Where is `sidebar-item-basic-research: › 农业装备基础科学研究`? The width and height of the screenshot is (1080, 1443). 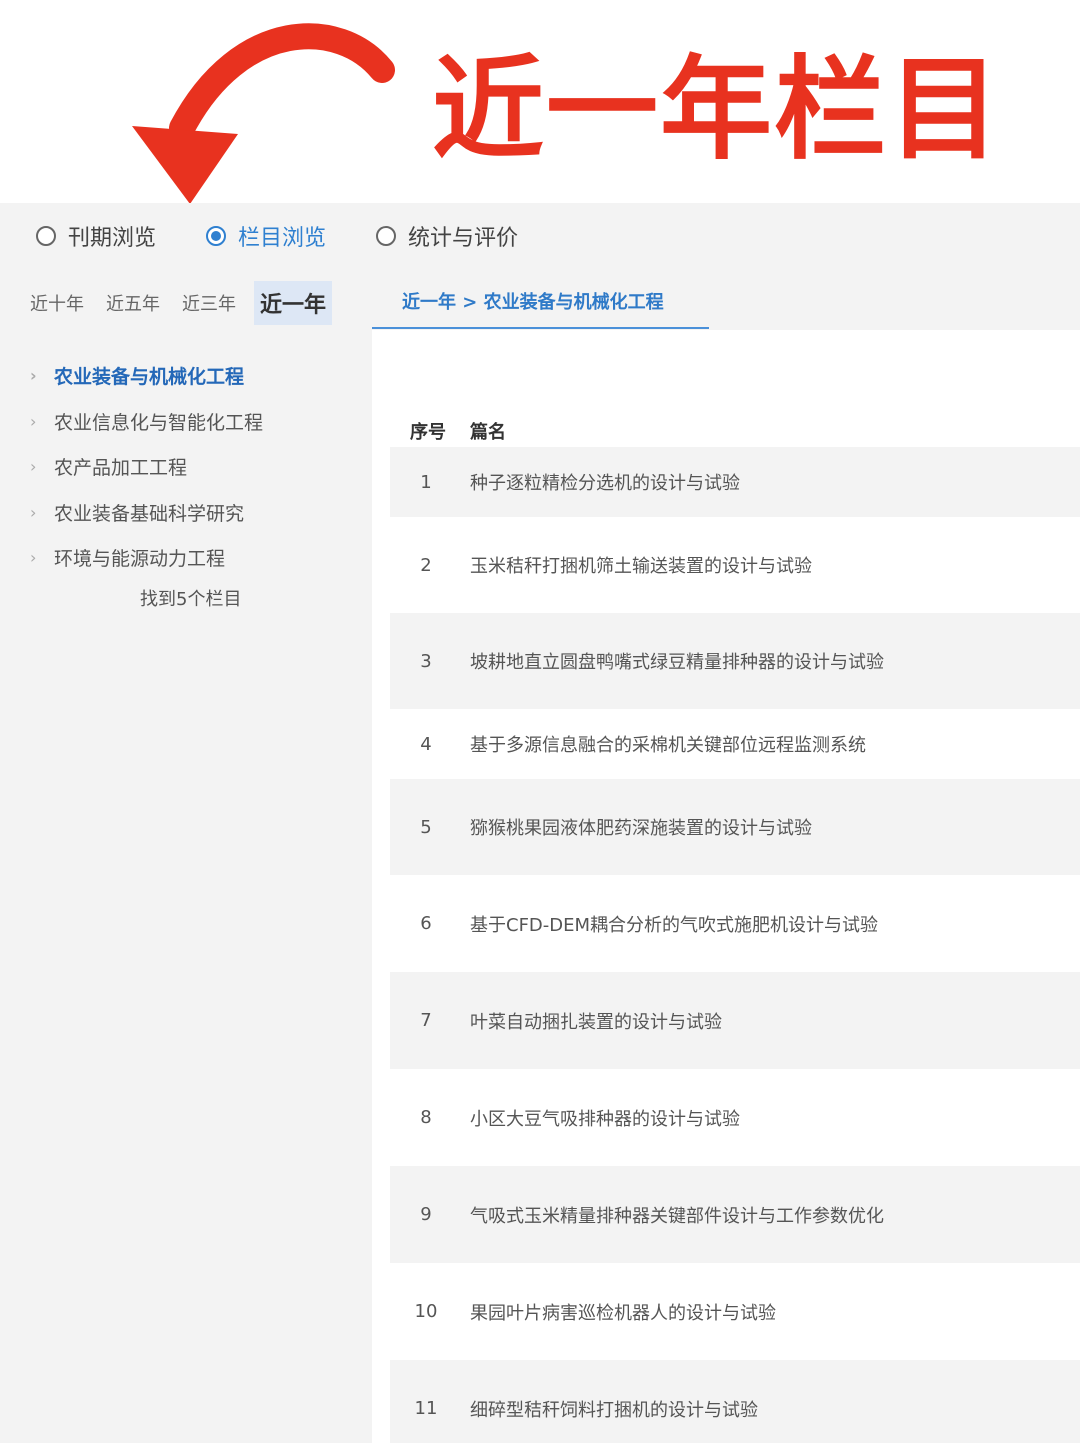
sidebar-item-basic-research: › 农业装备基础科学研究 is located at coordinates (185, 513).